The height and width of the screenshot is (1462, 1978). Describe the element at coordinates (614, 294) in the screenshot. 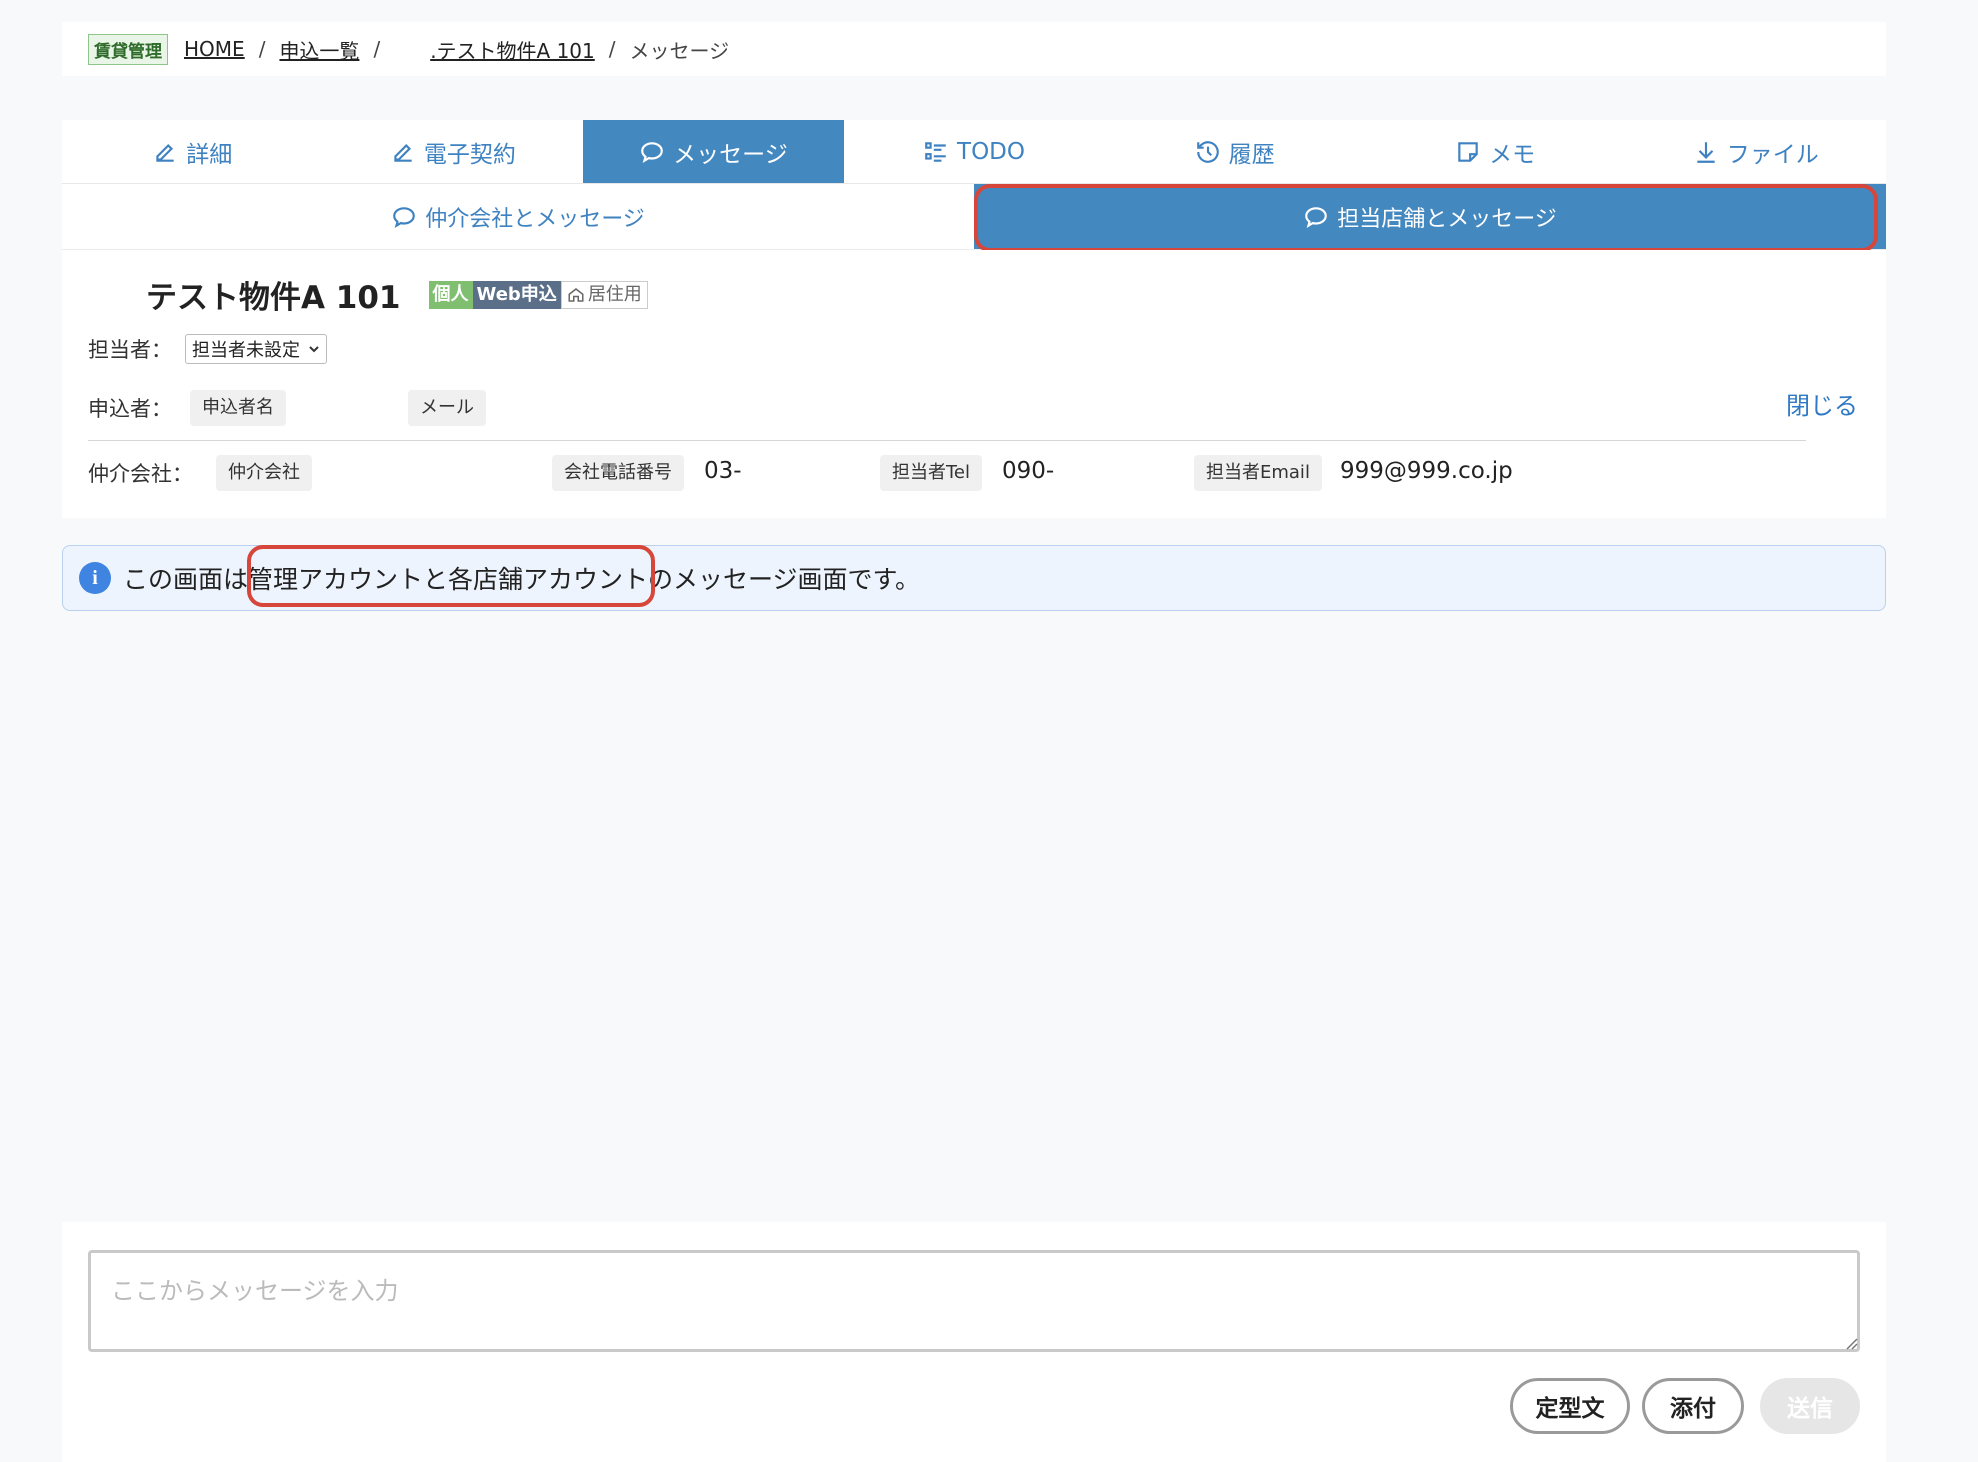

I see `tag-label: 居住用` at that location.